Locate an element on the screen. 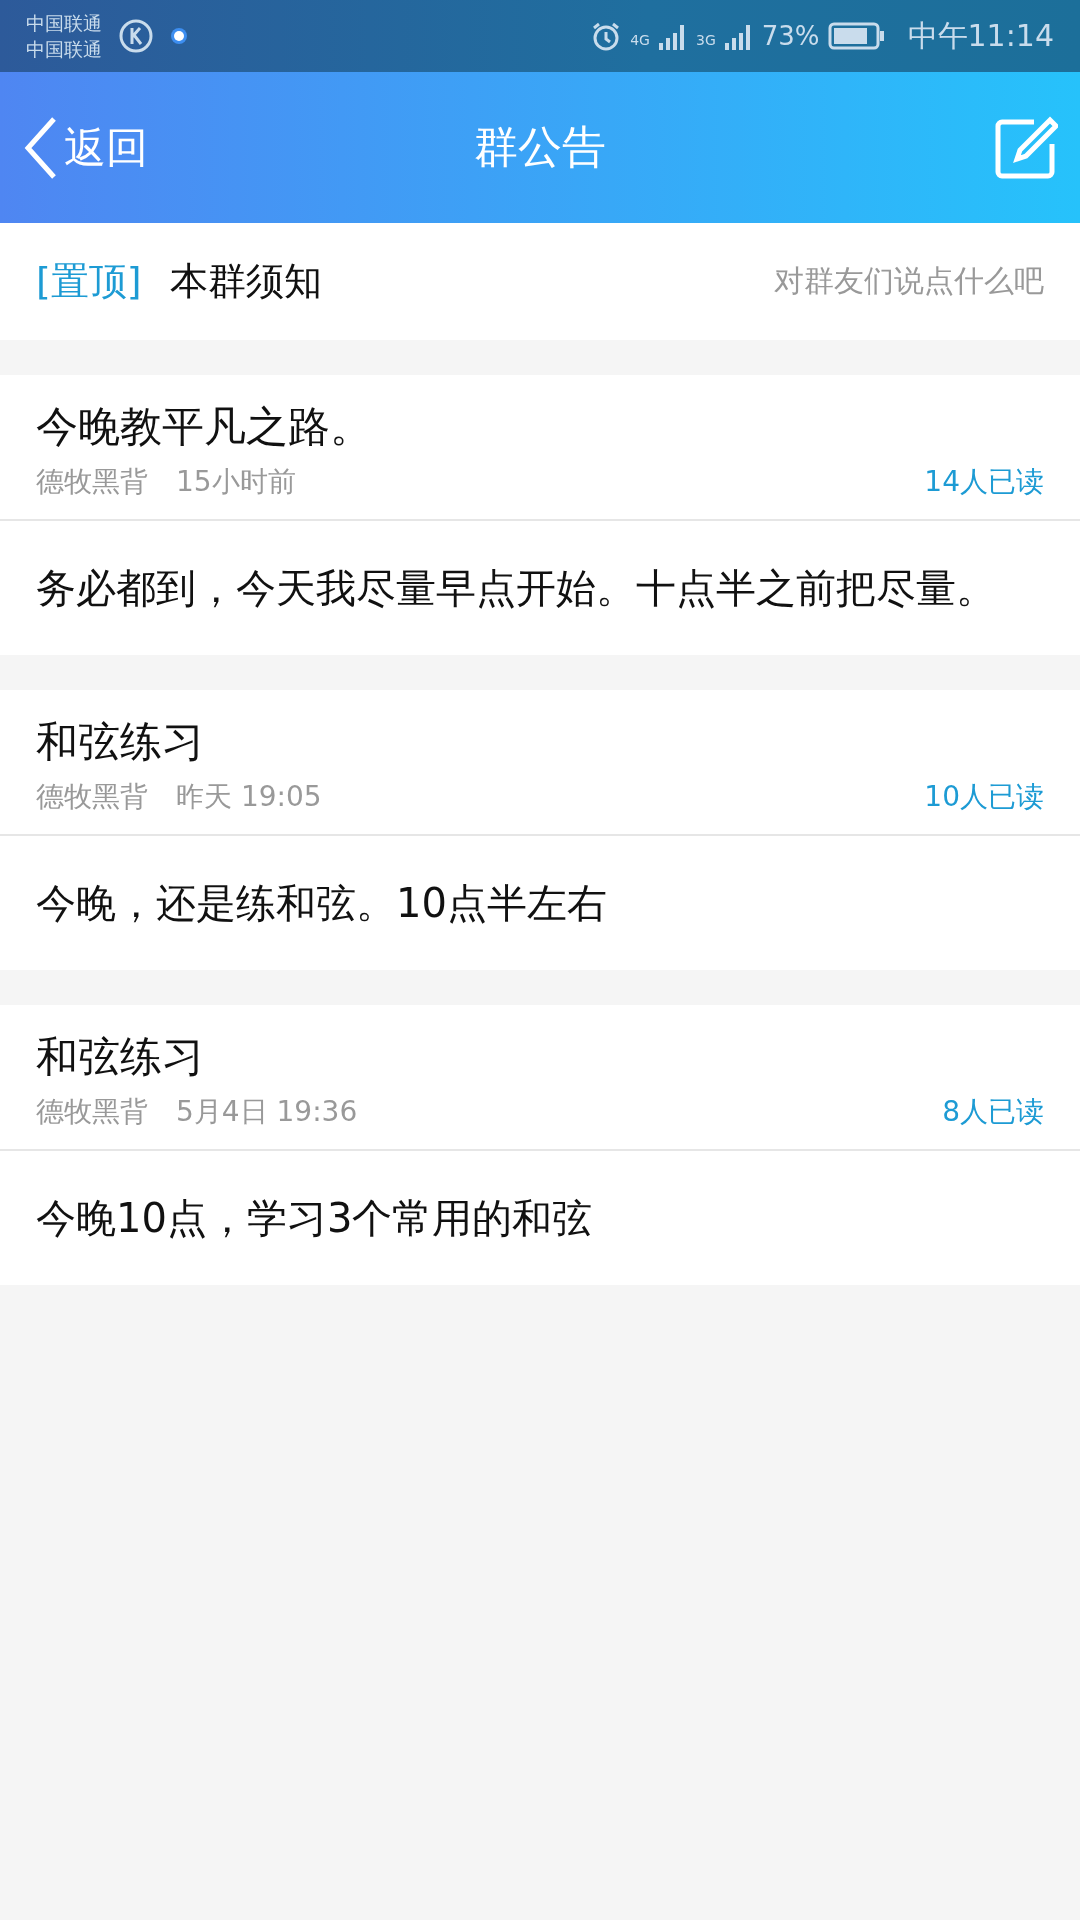  battery-percent: 73% is located at coordinates (790, 36).